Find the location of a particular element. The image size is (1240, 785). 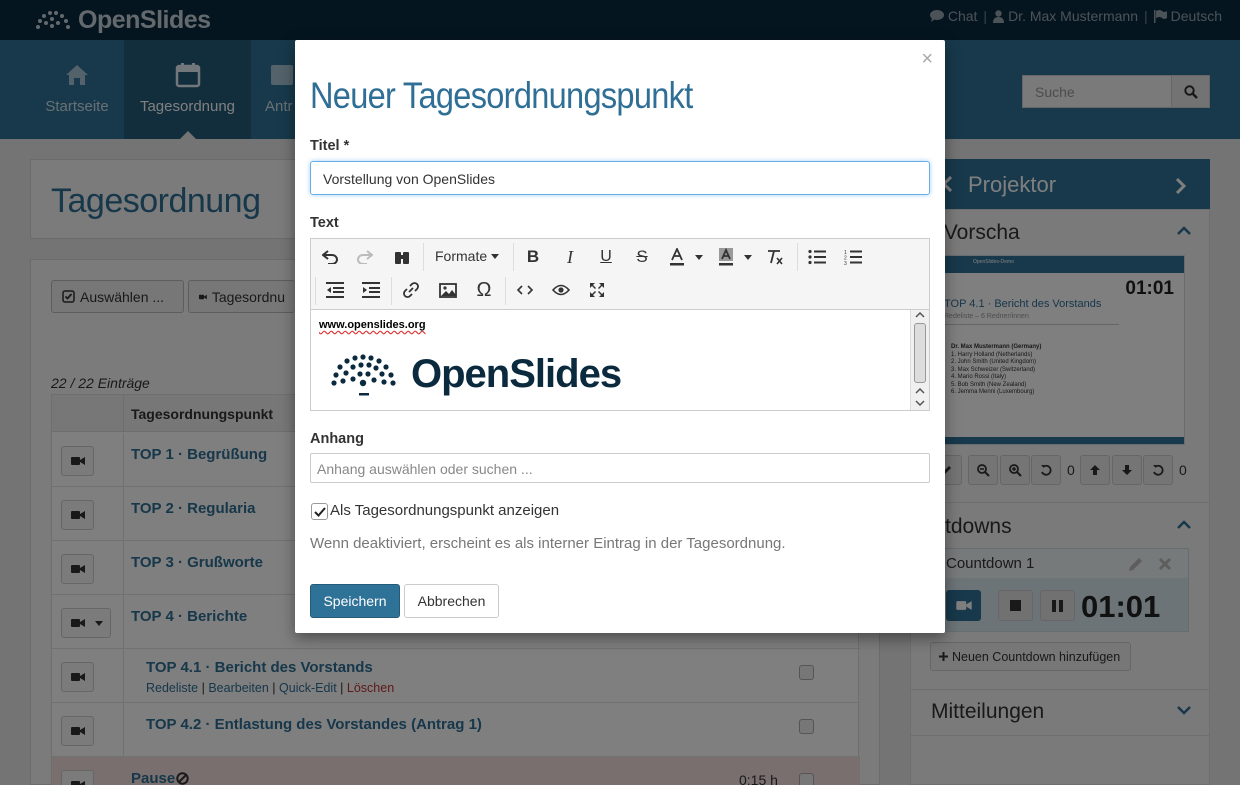

italic-icon: I is located at coordinates (570, 256).